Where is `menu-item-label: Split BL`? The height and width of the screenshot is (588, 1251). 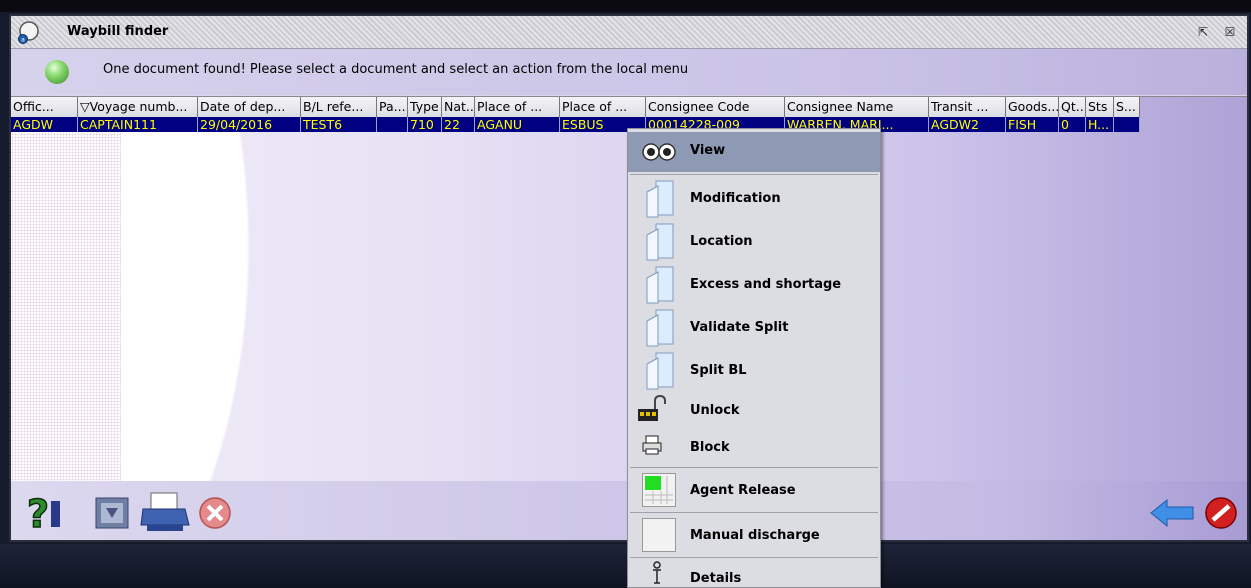
menu-item-label: Split BL is located at coordinates (718, 370).